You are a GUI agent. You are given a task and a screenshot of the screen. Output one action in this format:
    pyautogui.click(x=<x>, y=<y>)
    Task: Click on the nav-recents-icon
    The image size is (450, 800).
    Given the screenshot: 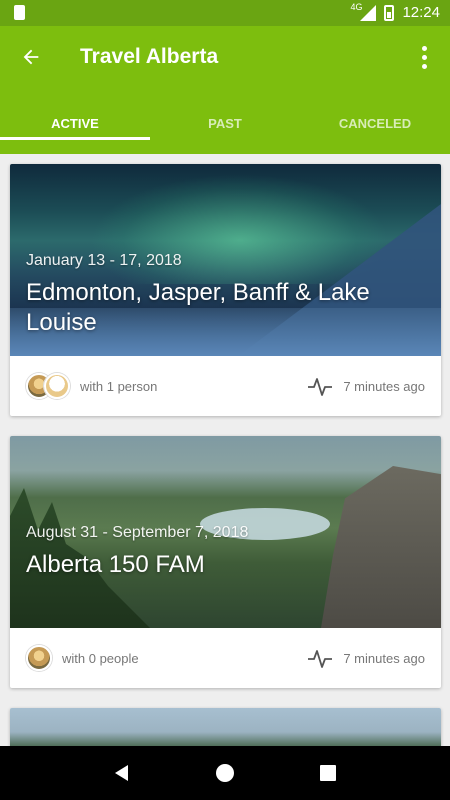 What is the action you would take?
    pyautogui.click(x=328, y=773)
    